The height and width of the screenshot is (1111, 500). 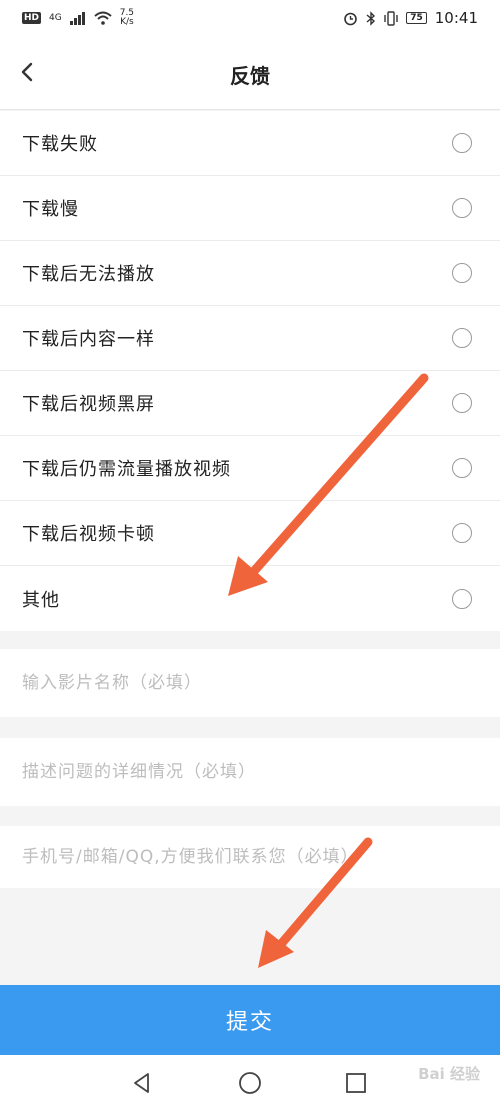 I want to click on contact-input, so click(x=250, y=857).